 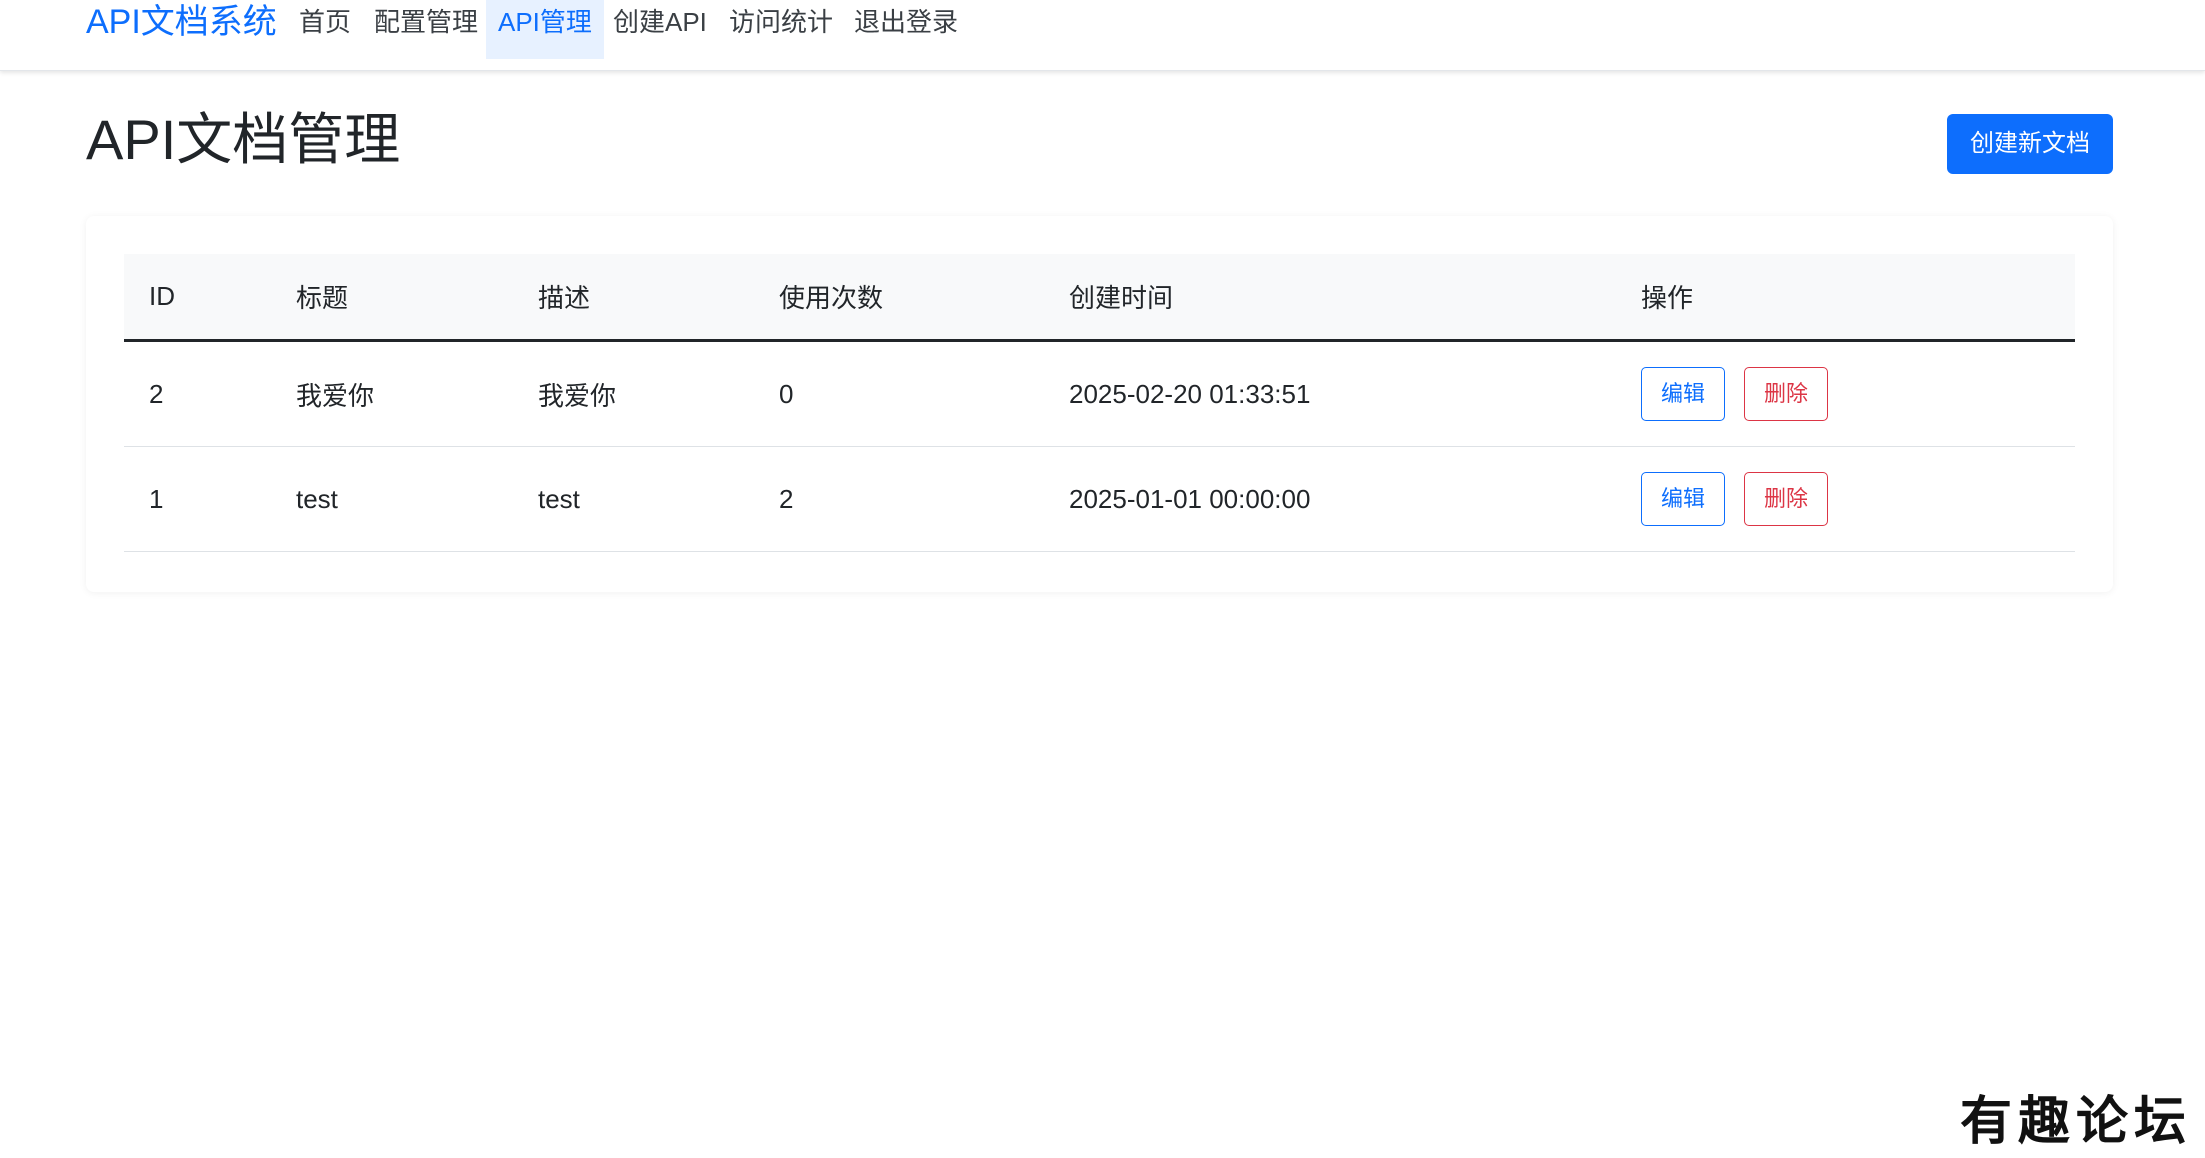 I want to click on table-row: 1 test test 2 2025-01-01 00:00:00 编辑 删除, so click(x=1099, y=499).